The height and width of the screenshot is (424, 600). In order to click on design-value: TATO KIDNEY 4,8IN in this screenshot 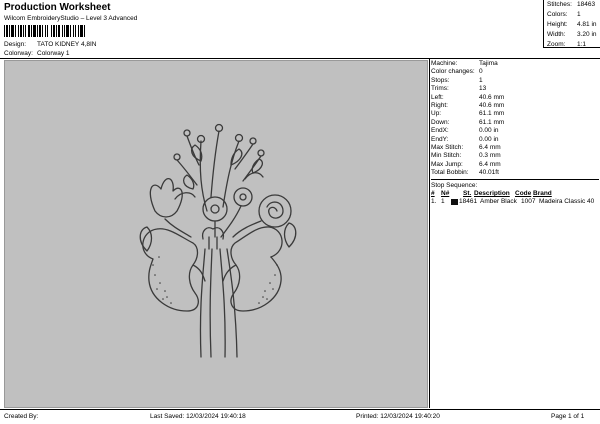, I will do `click(67, 44)`.